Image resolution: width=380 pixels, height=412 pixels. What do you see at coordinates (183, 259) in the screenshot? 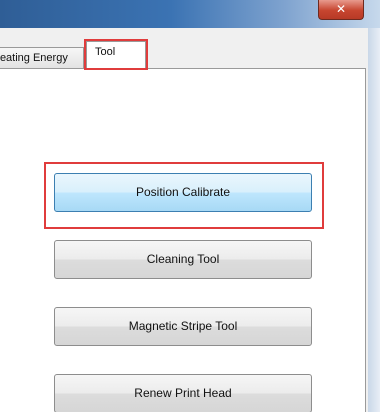
I see `cleaning-tool-button: Cleaning Tool` at bounding box center [183, 259].